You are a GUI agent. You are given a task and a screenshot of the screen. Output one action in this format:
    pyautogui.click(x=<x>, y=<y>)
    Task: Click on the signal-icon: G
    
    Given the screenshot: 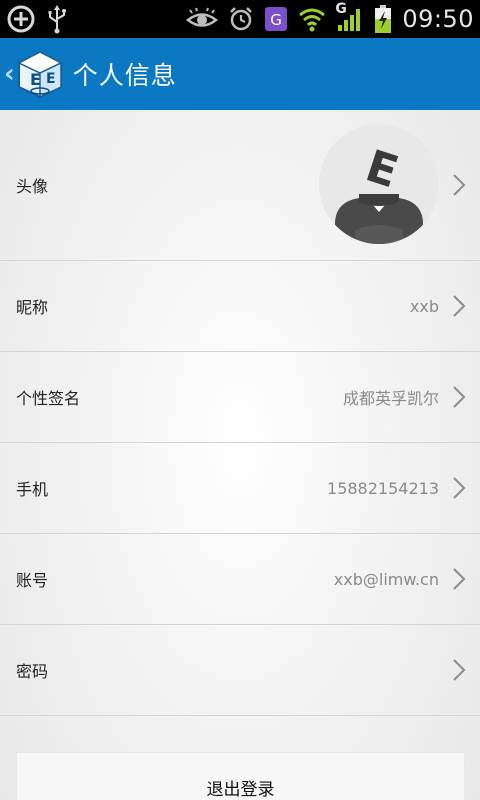 What is the action you would take?
    pyautogui.click(x=349, y=17)
    